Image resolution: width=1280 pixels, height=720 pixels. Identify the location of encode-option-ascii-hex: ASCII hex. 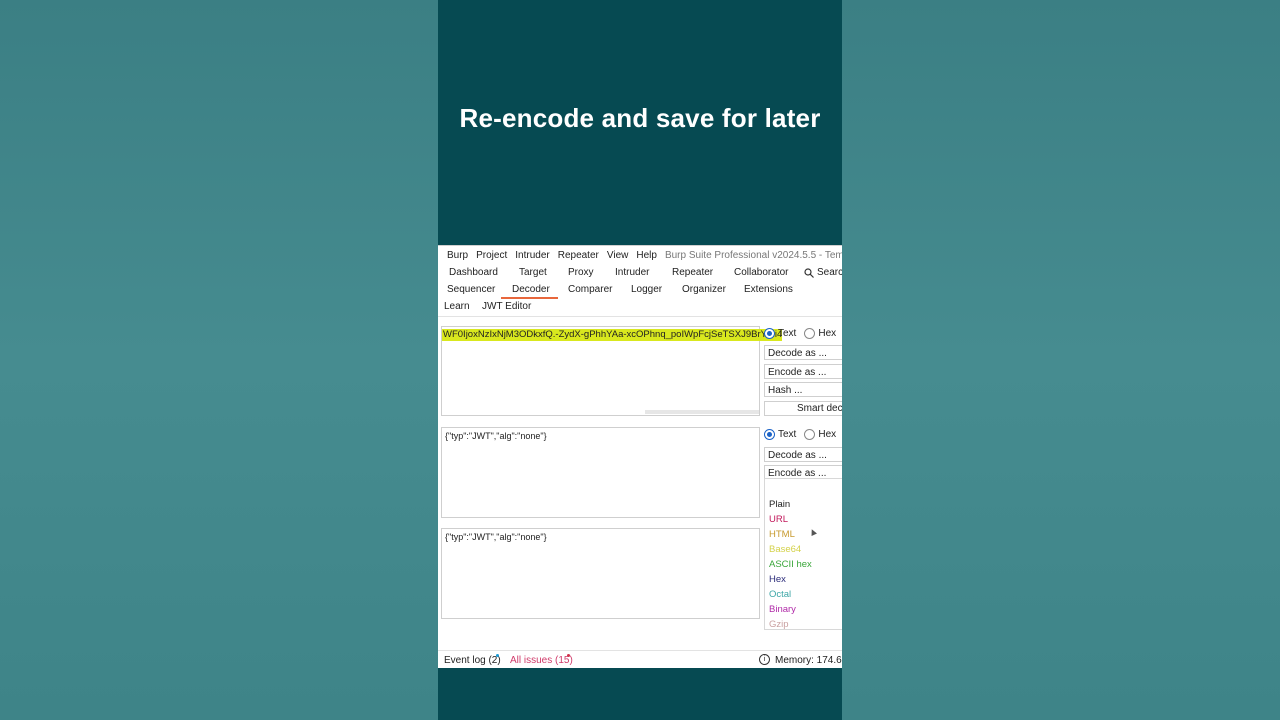
(790, 564).